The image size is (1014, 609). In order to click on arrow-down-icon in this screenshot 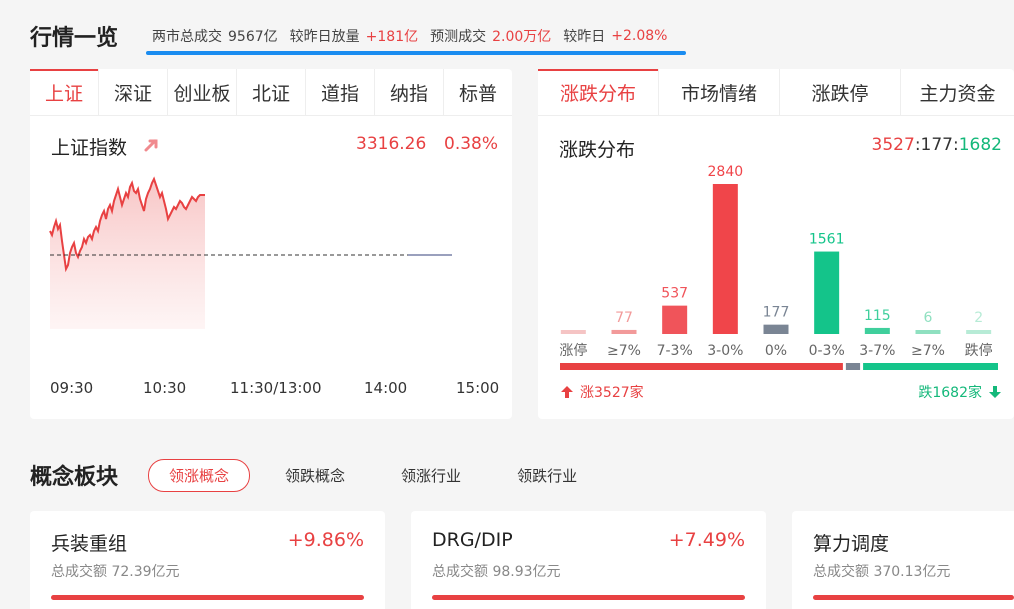, I will do `click(995, 392)`.